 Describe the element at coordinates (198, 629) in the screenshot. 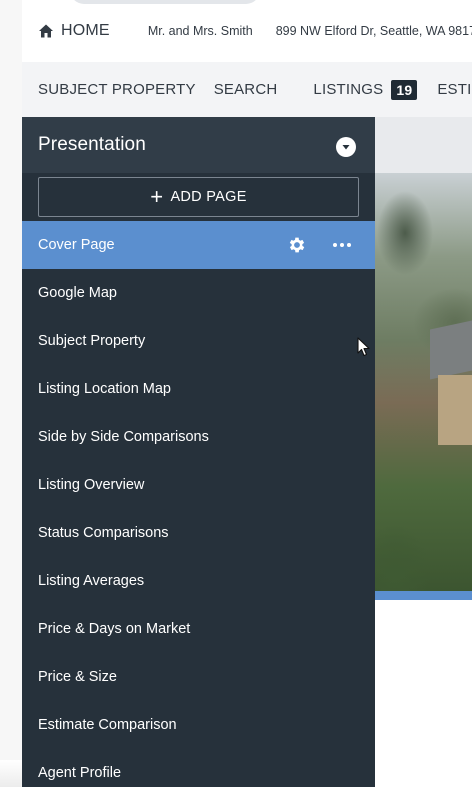

I see `page-item-price-days-on-market: Price & Days on Market` at that location.